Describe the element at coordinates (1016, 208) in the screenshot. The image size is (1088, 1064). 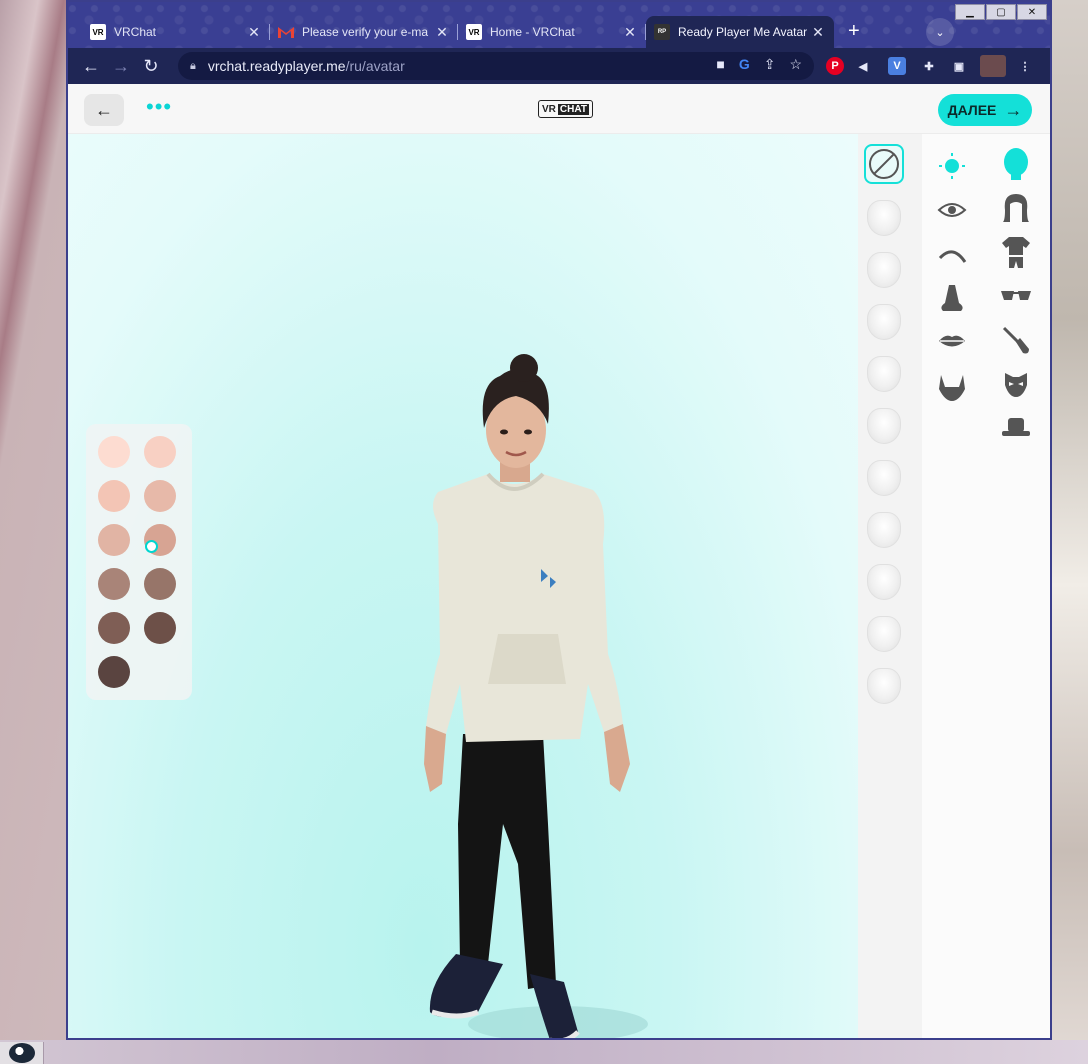
I see `hair-icon` at that location.